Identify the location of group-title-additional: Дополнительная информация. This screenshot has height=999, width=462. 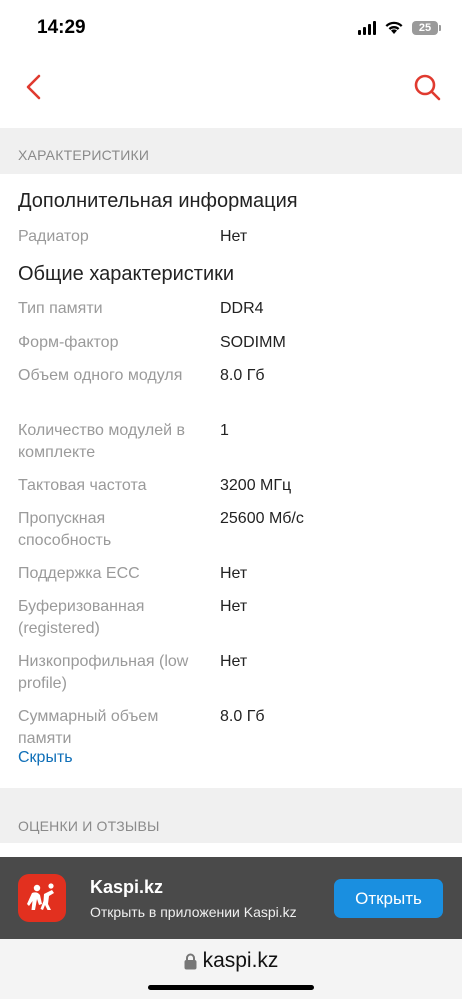
(158, 201).